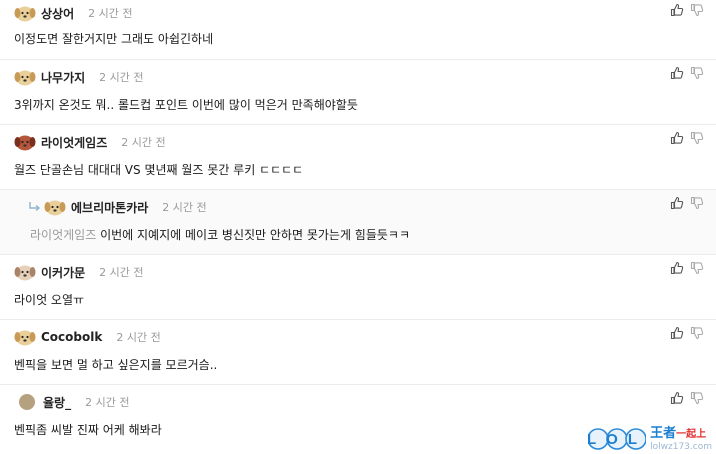  What do you see at coordinates (681, 446) in the screenshot?
I see `watermark-url: lolwz173.com` at bounding box center [681, 446].